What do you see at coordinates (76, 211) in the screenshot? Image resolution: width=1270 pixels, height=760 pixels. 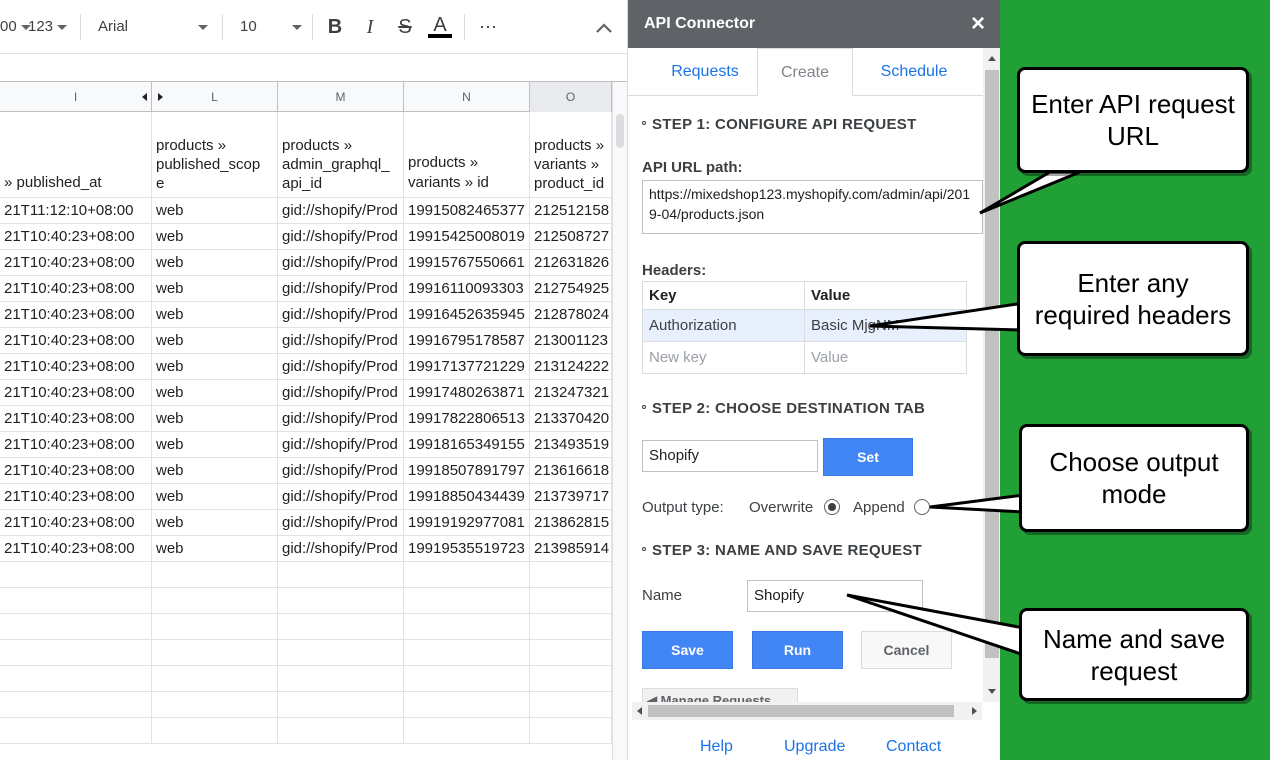 I see `table-cell: 21T11:12:10+08:00` at bounding box center [76, 211].